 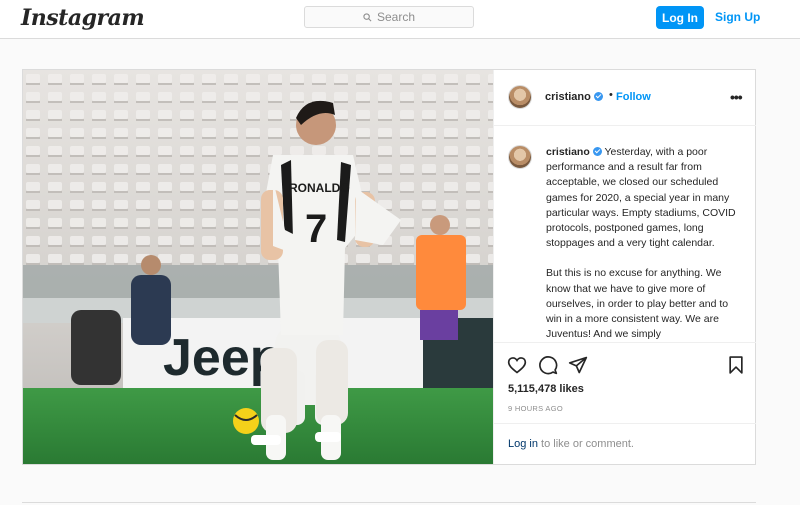 I want to click on signup-link: Sign Up, so click(x=737, y=17).